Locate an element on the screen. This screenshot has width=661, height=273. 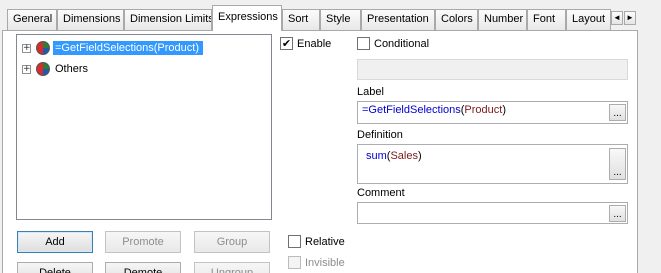
definition-argument: Sales is located at coordinates (404, 156).